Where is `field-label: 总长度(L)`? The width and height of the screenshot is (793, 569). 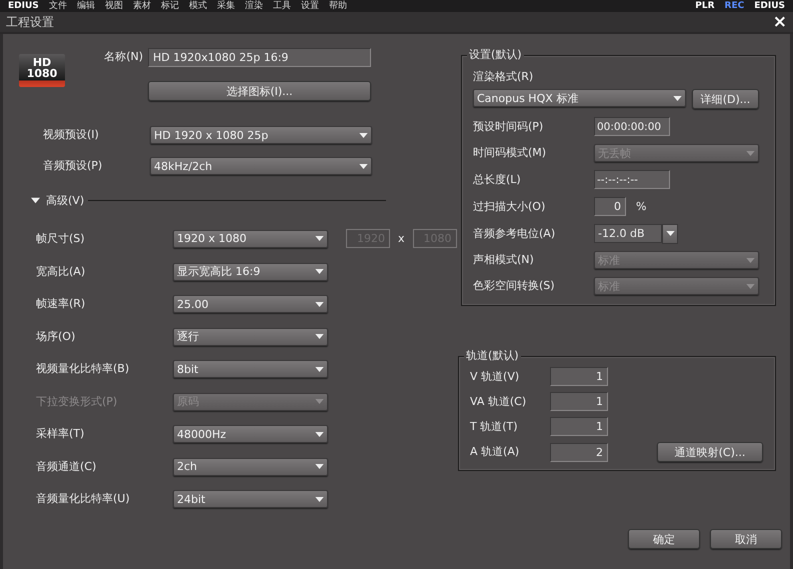
field-label: 总长度(L) is located at coordinates (497, 180).